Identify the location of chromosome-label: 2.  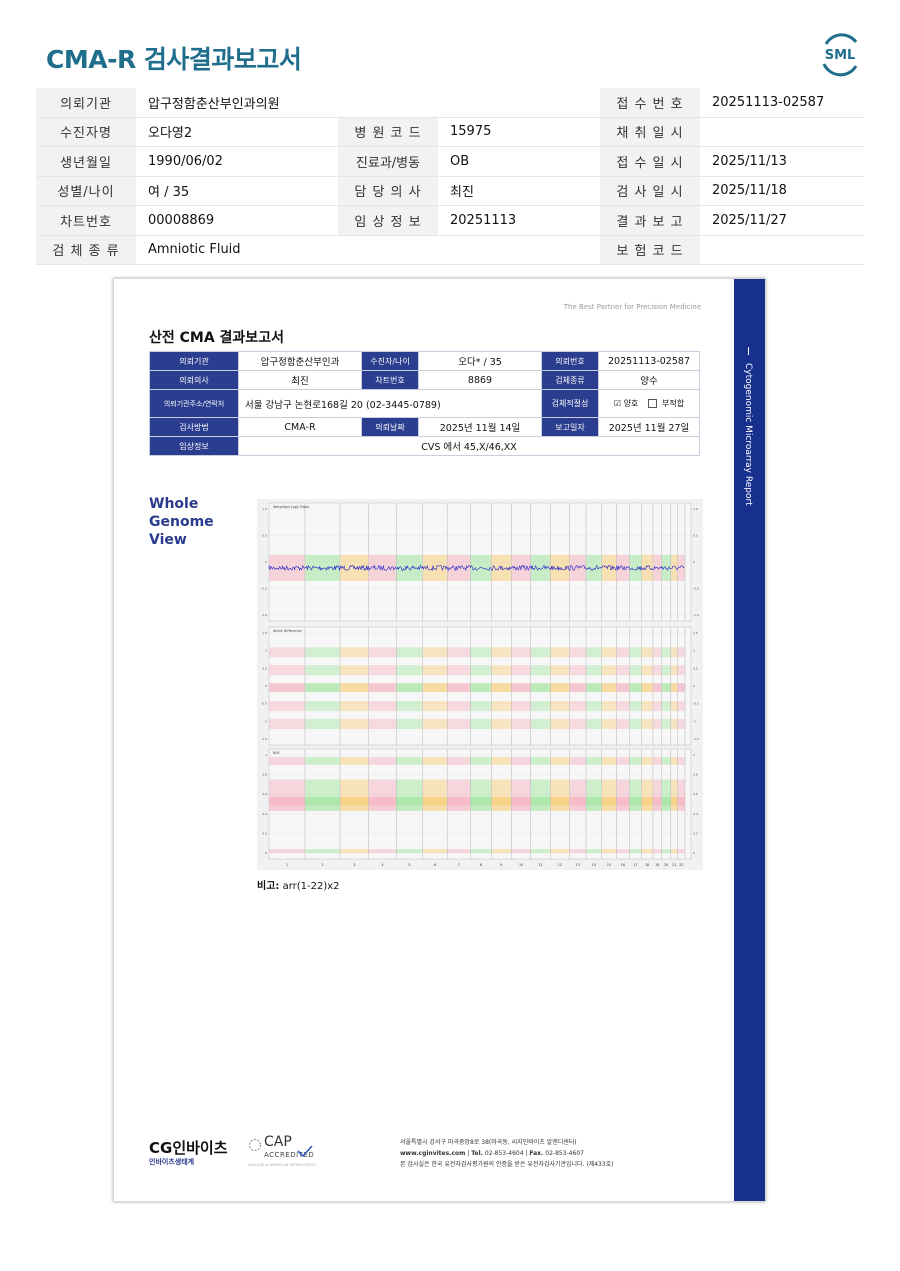
(322, 865).